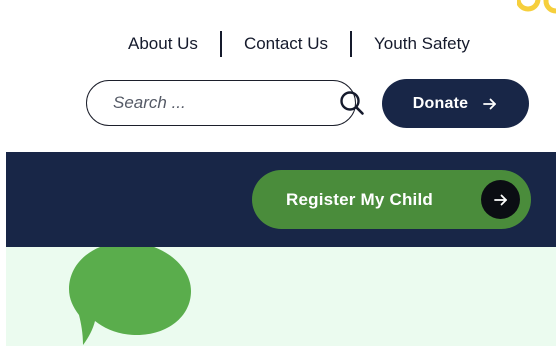 The width and height of the screenshot is (556, 346). I want to click on search-icon, so click(352, 103).